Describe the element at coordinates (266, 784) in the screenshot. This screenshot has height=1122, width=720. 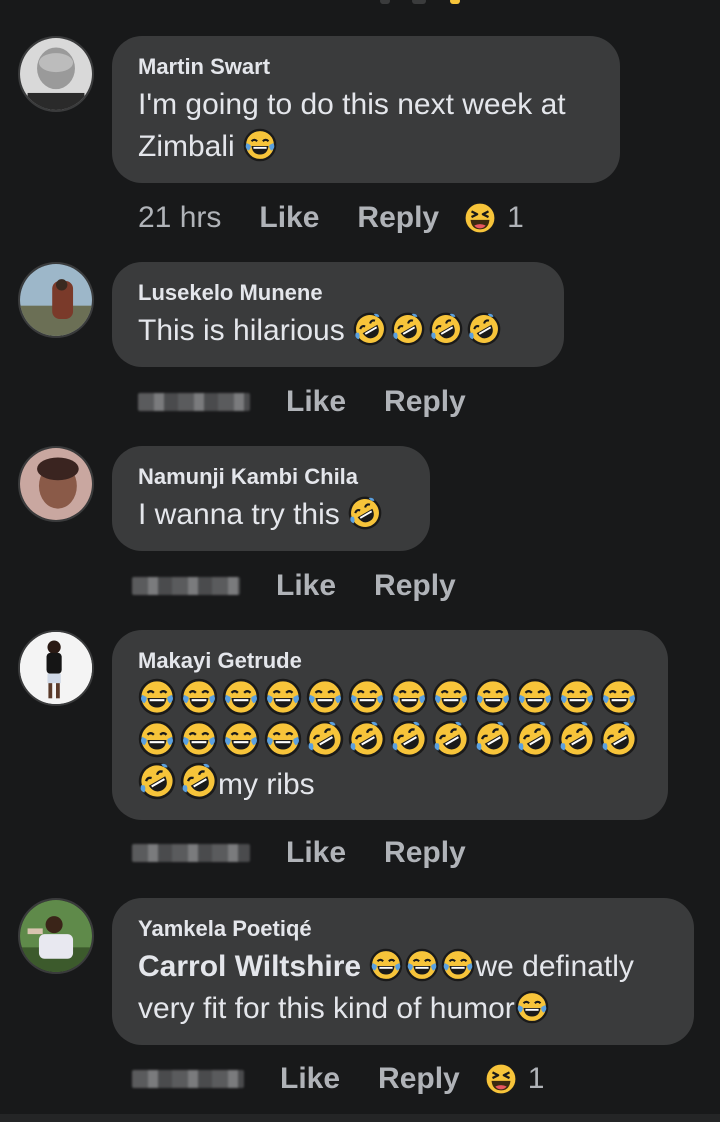
I see `comment-text-line: my ribs` at that location.